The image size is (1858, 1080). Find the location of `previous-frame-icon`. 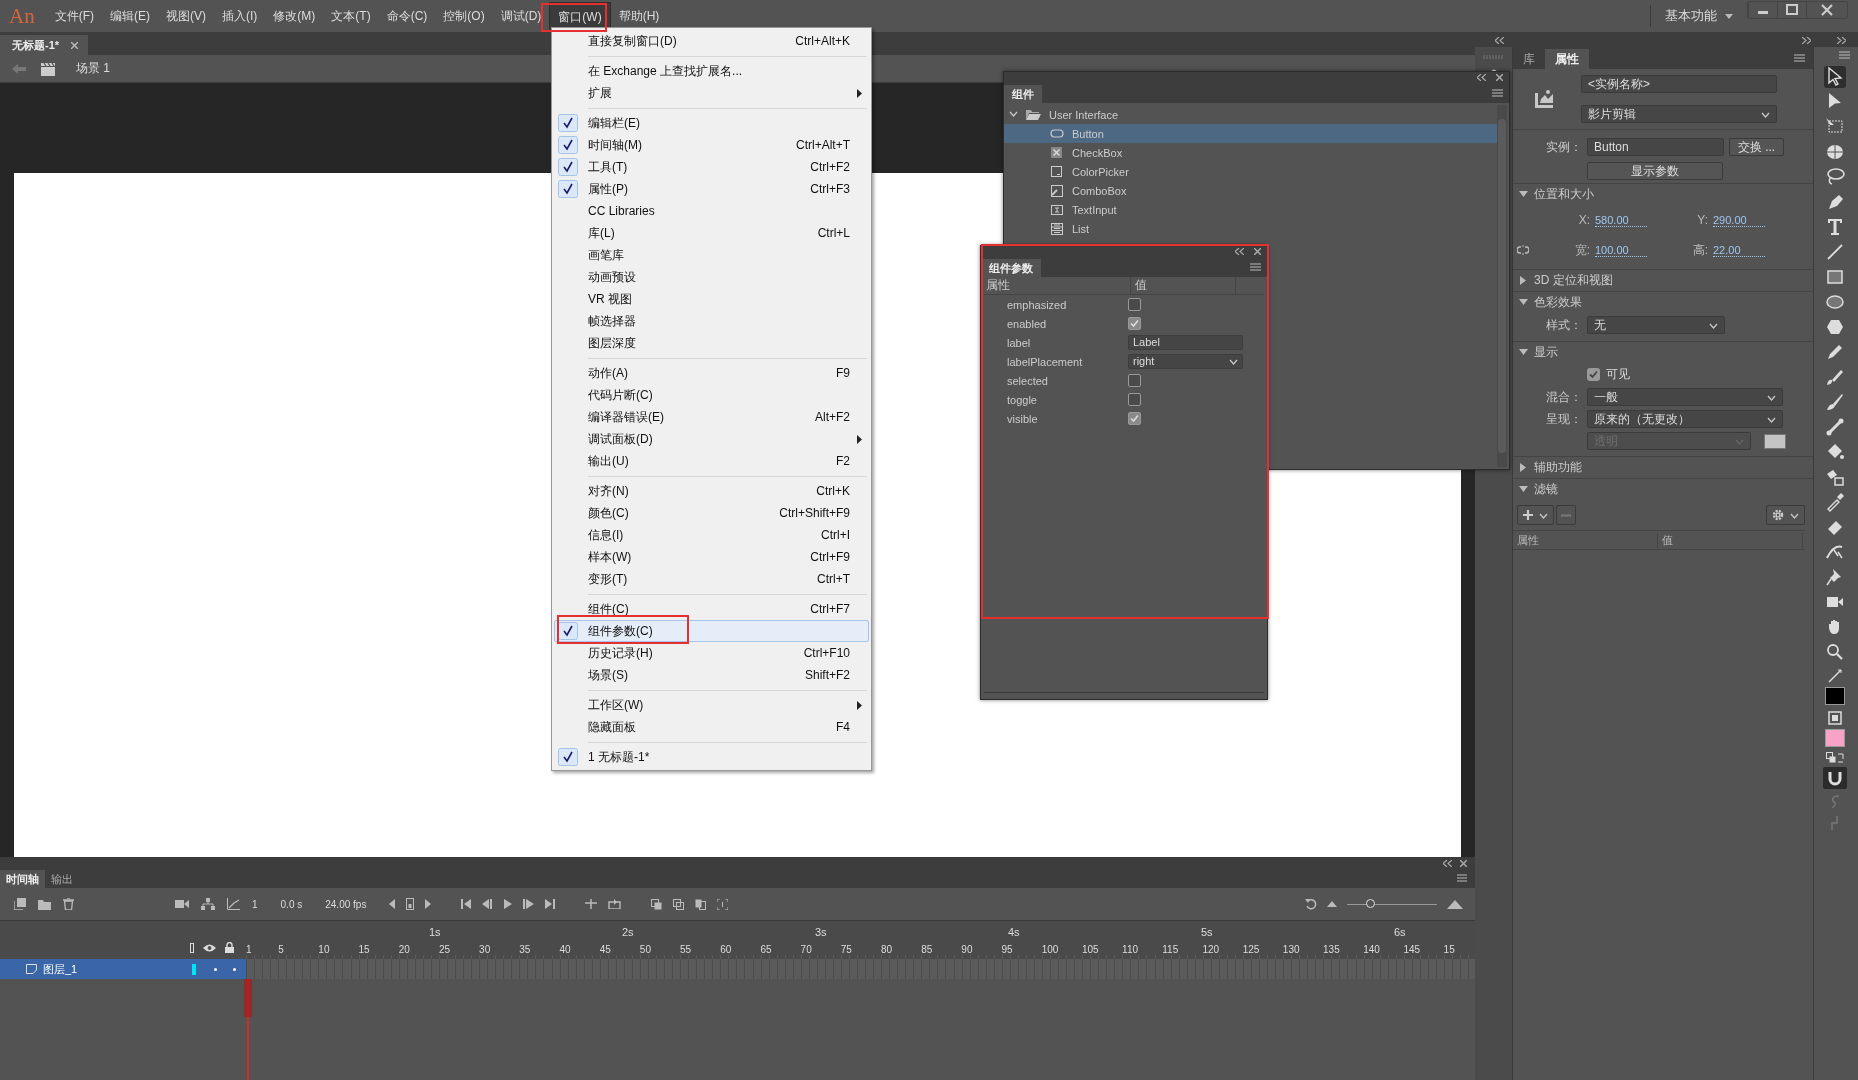

previous-frame-icon is located at coordinates (488, 904).